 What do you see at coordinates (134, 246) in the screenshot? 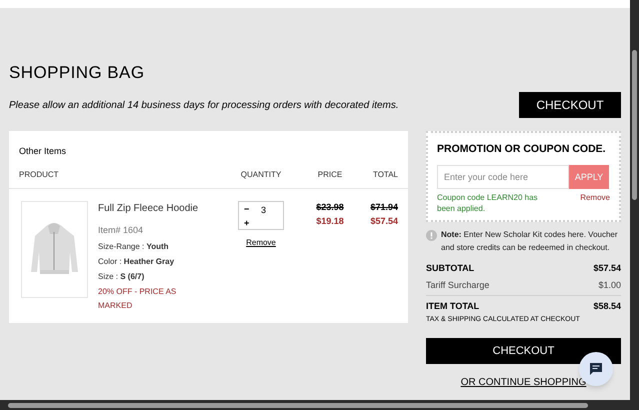
I see `product-attribute: Size-Range : Youth` at bounding box center [134, 246].